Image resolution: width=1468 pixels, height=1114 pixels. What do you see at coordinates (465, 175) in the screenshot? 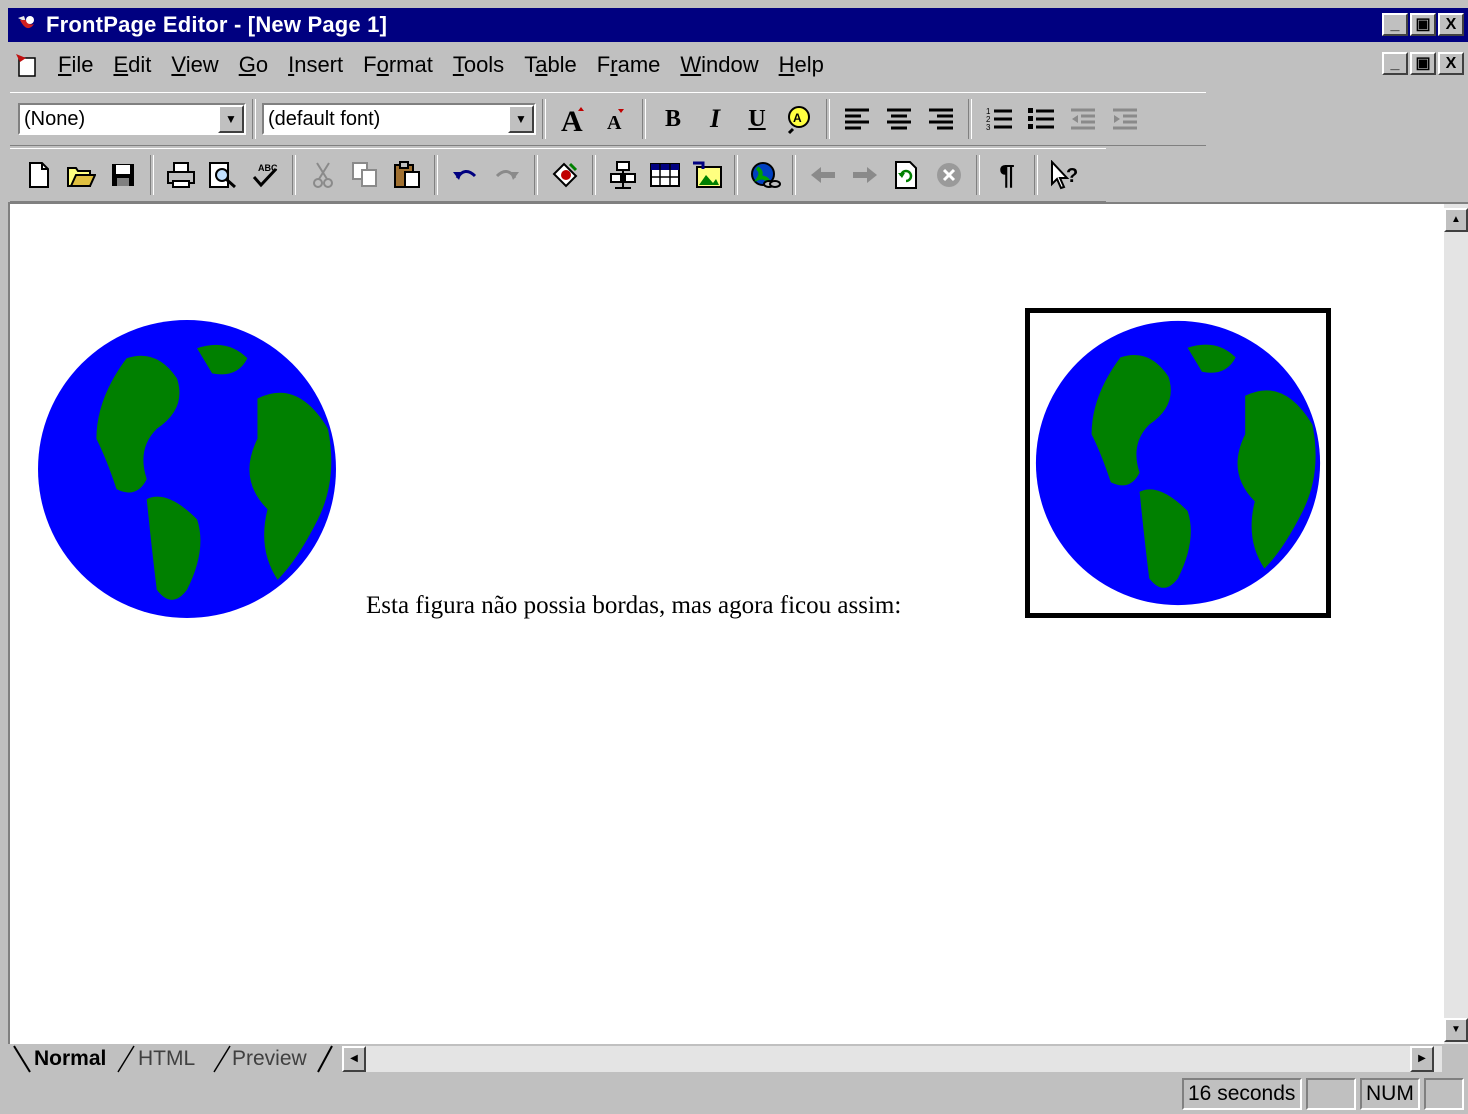
I see `undo-icon` at bounding box center [465, 175].